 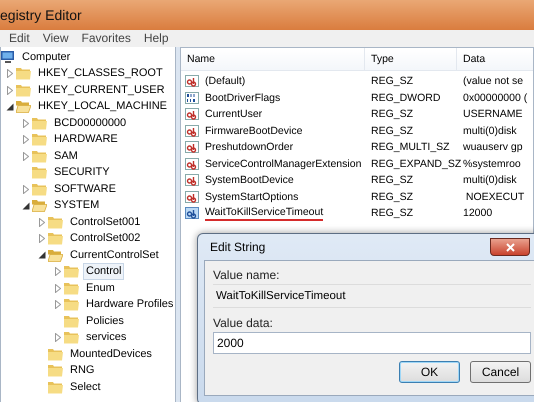 What do you see at coordinates (493, 82) in the screenshot?
I see `value-data: (value not se` at bounding box center [493, 82].